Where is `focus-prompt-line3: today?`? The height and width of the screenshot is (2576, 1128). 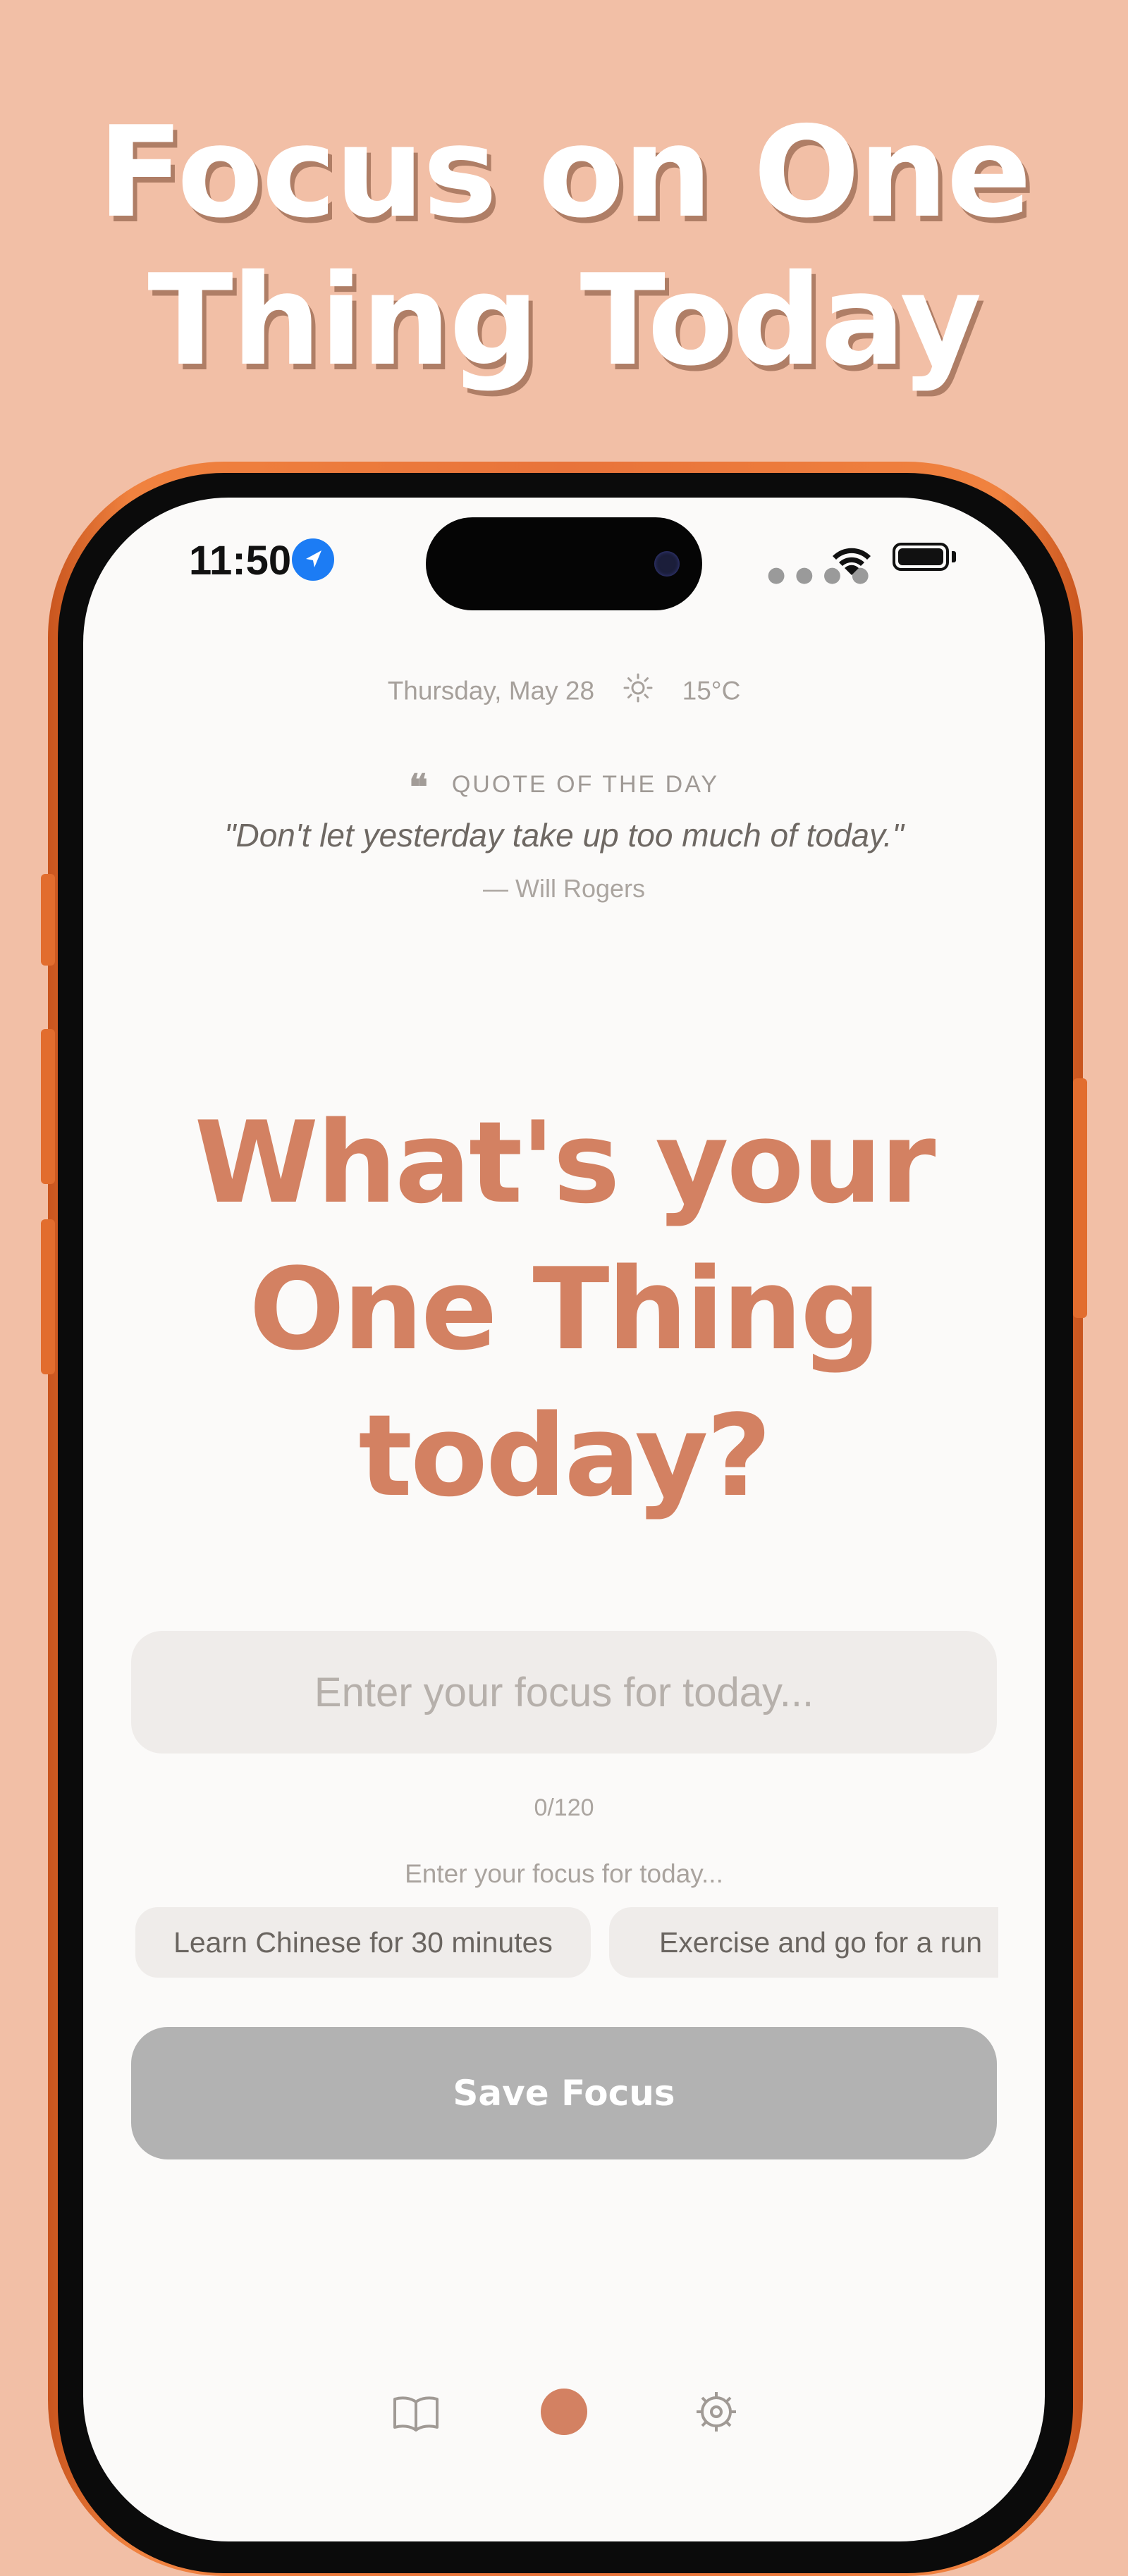
focus-prompt-line3: today? is located at coordinates (564, 1456).